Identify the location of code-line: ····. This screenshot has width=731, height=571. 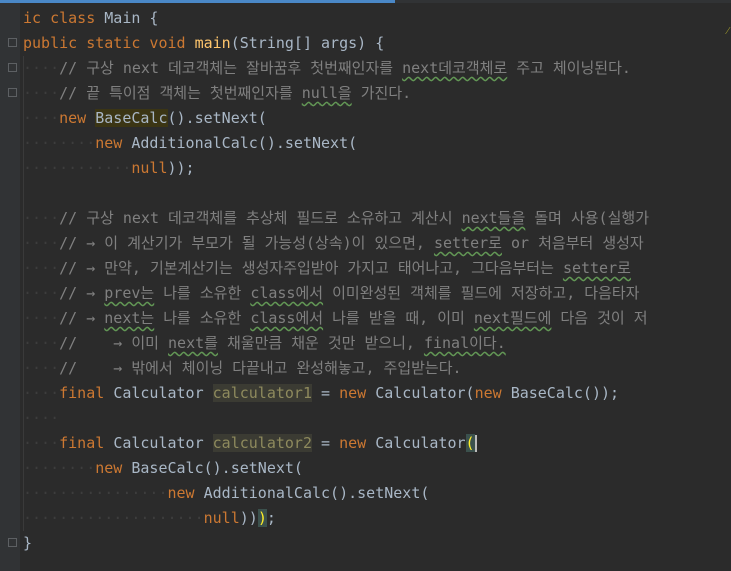
(41, 418).